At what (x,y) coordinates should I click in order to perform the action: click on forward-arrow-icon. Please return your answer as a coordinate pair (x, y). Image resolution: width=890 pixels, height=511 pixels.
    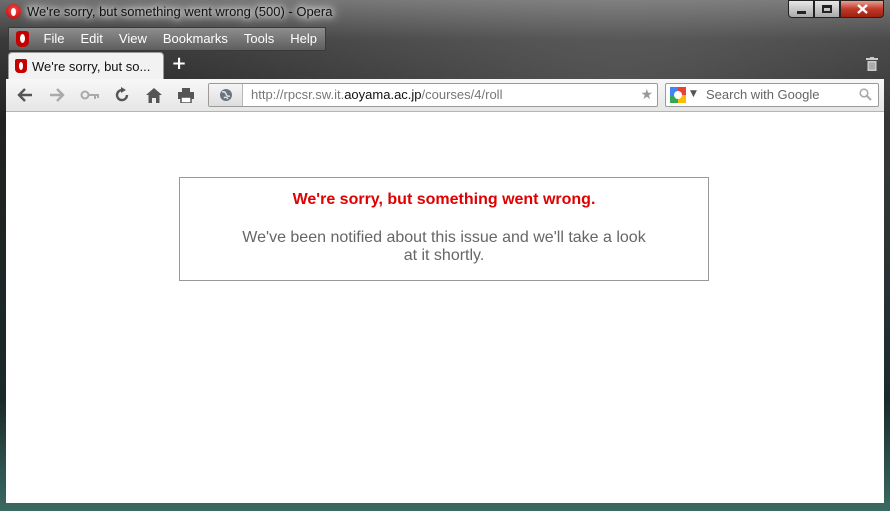
    Looking at the image, I should click on (57, 95).